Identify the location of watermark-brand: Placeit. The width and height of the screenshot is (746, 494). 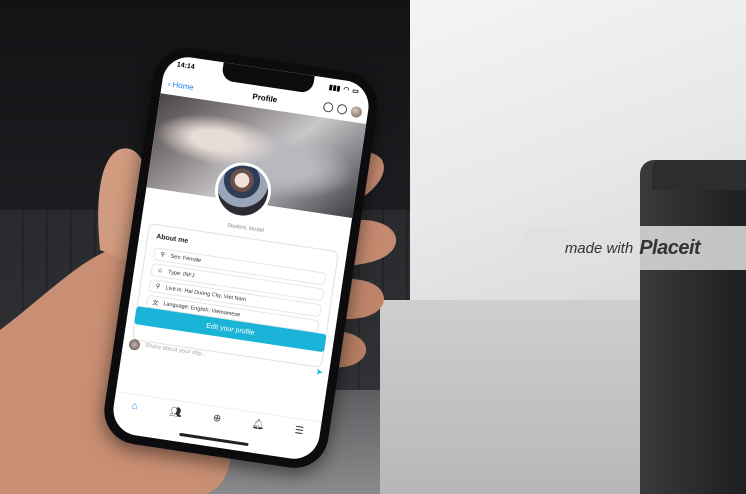
(670, 247).